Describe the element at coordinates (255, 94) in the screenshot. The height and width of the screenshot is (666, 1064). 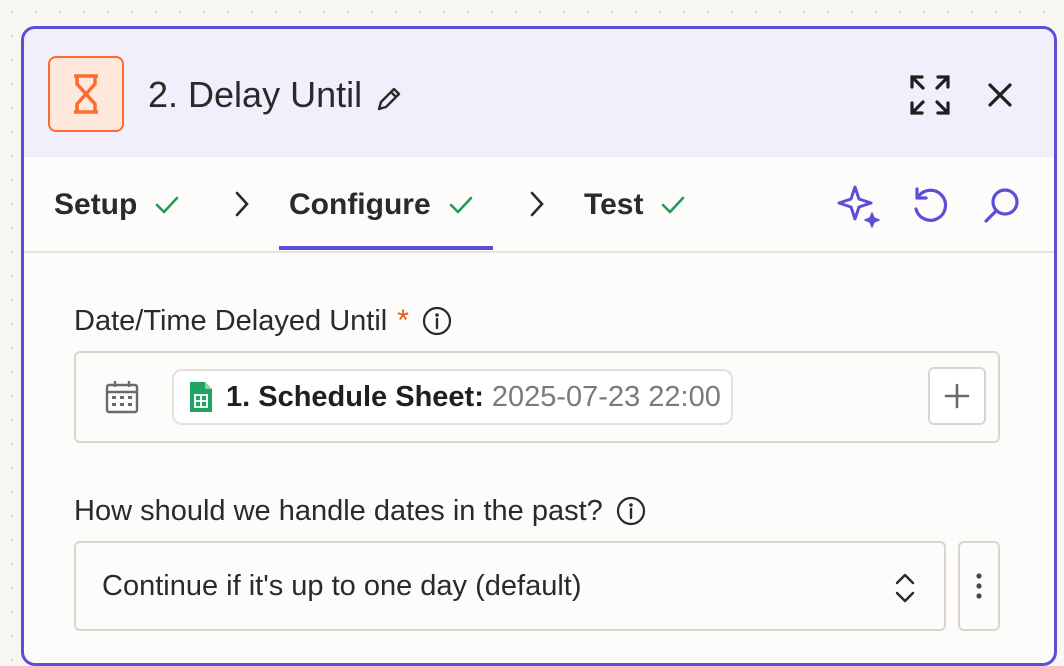
I see `step-title-text: 2. Delay Until` at that location.